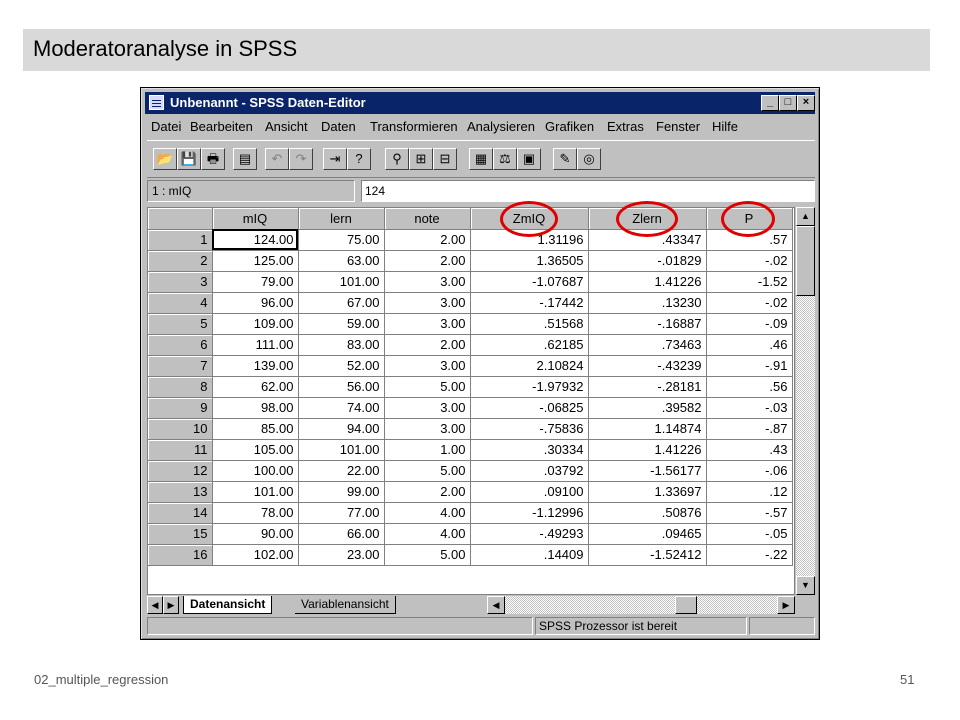 The height and width of the screenshot is (720, 960). What do you see at coordinates (341, 429) in the screenshot?
I see `data-cell: 94.00` at bounding box center [341, 429].